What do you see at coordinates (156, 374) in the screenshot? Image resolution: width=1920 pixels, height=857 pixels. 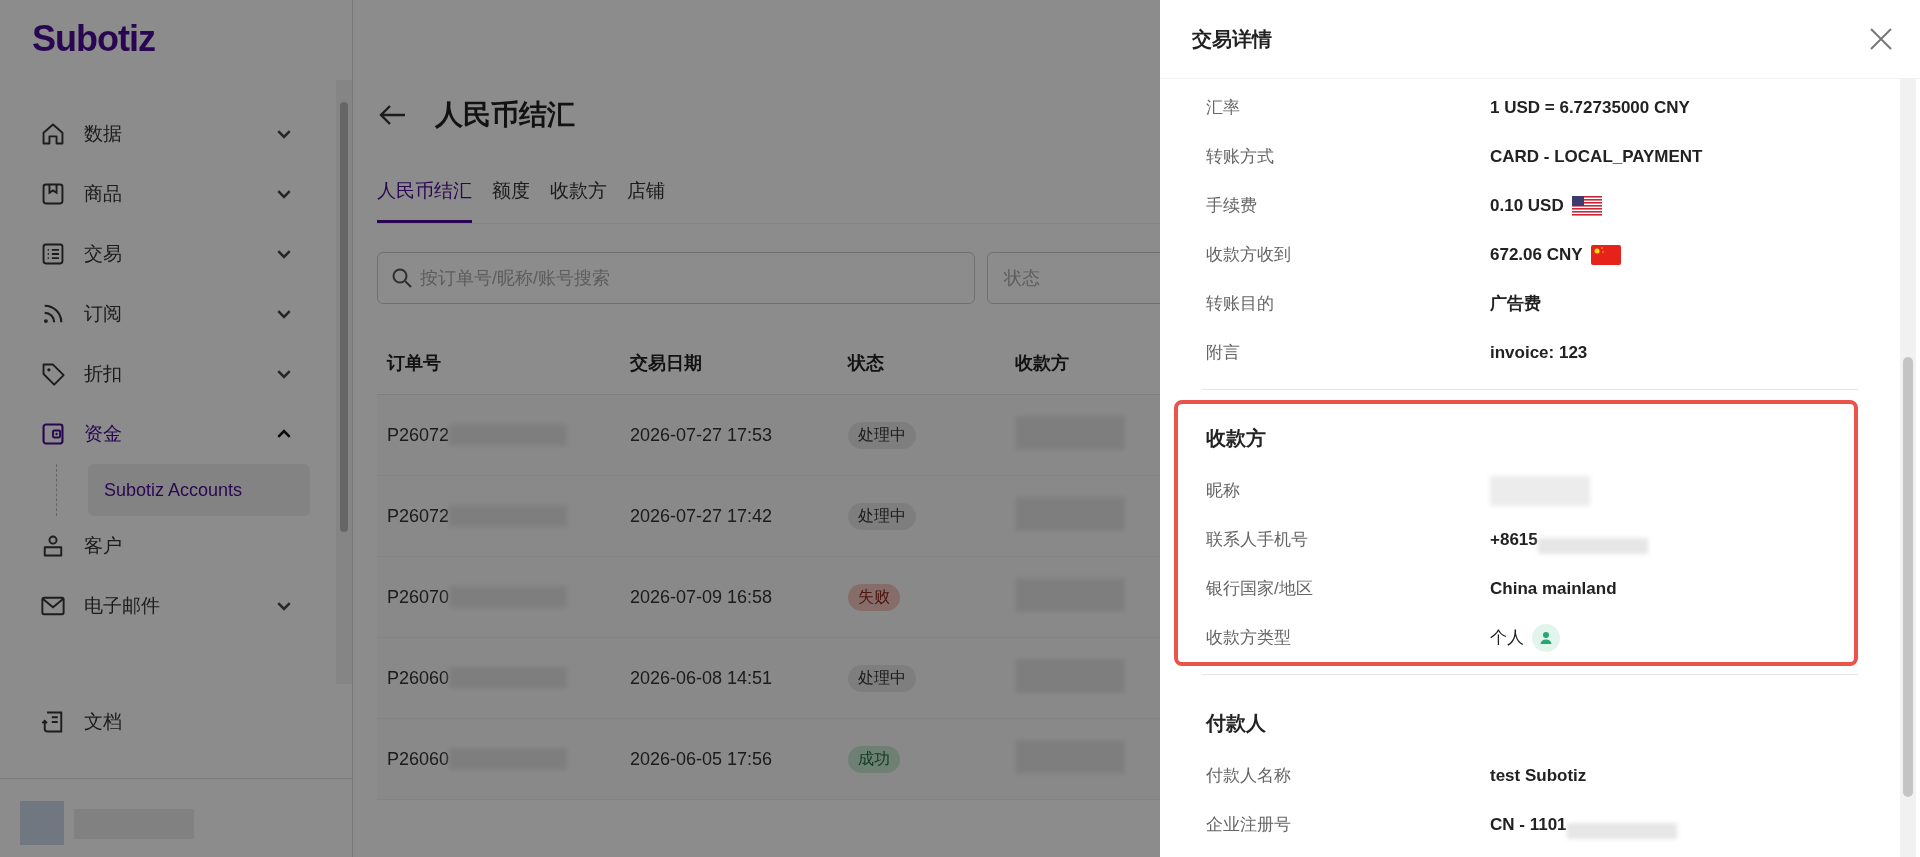 I see `sidebar-item: 折扣` at bounding box center [156, 374].